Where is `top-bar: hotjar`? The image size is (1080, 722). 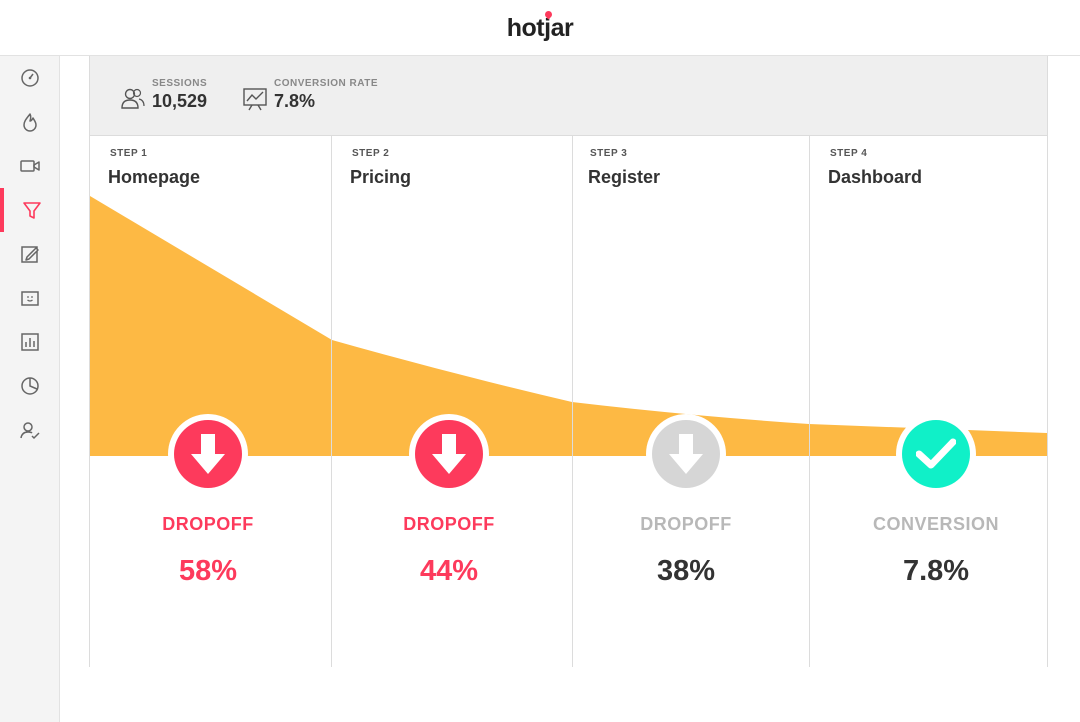
top-bar: hotjar is located at coordinates (540, 28).